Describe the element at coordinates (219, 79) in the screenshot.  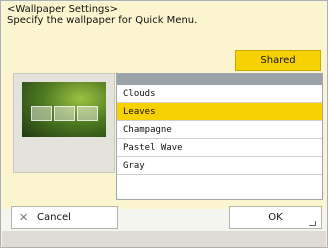
I see `wallpaper-list-header` at that location.